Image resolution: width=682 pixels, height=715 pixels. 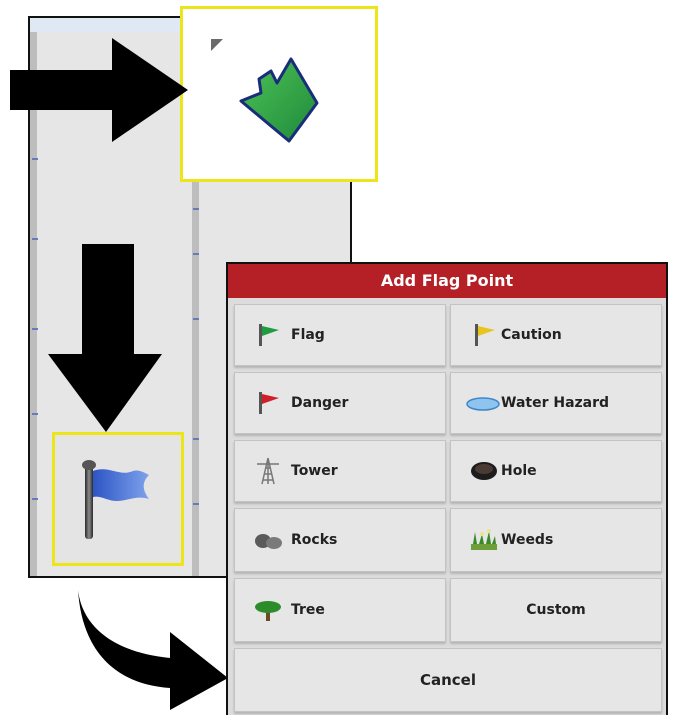 I want to click on cancel-button: Cancel, so click(x=448, y=680).